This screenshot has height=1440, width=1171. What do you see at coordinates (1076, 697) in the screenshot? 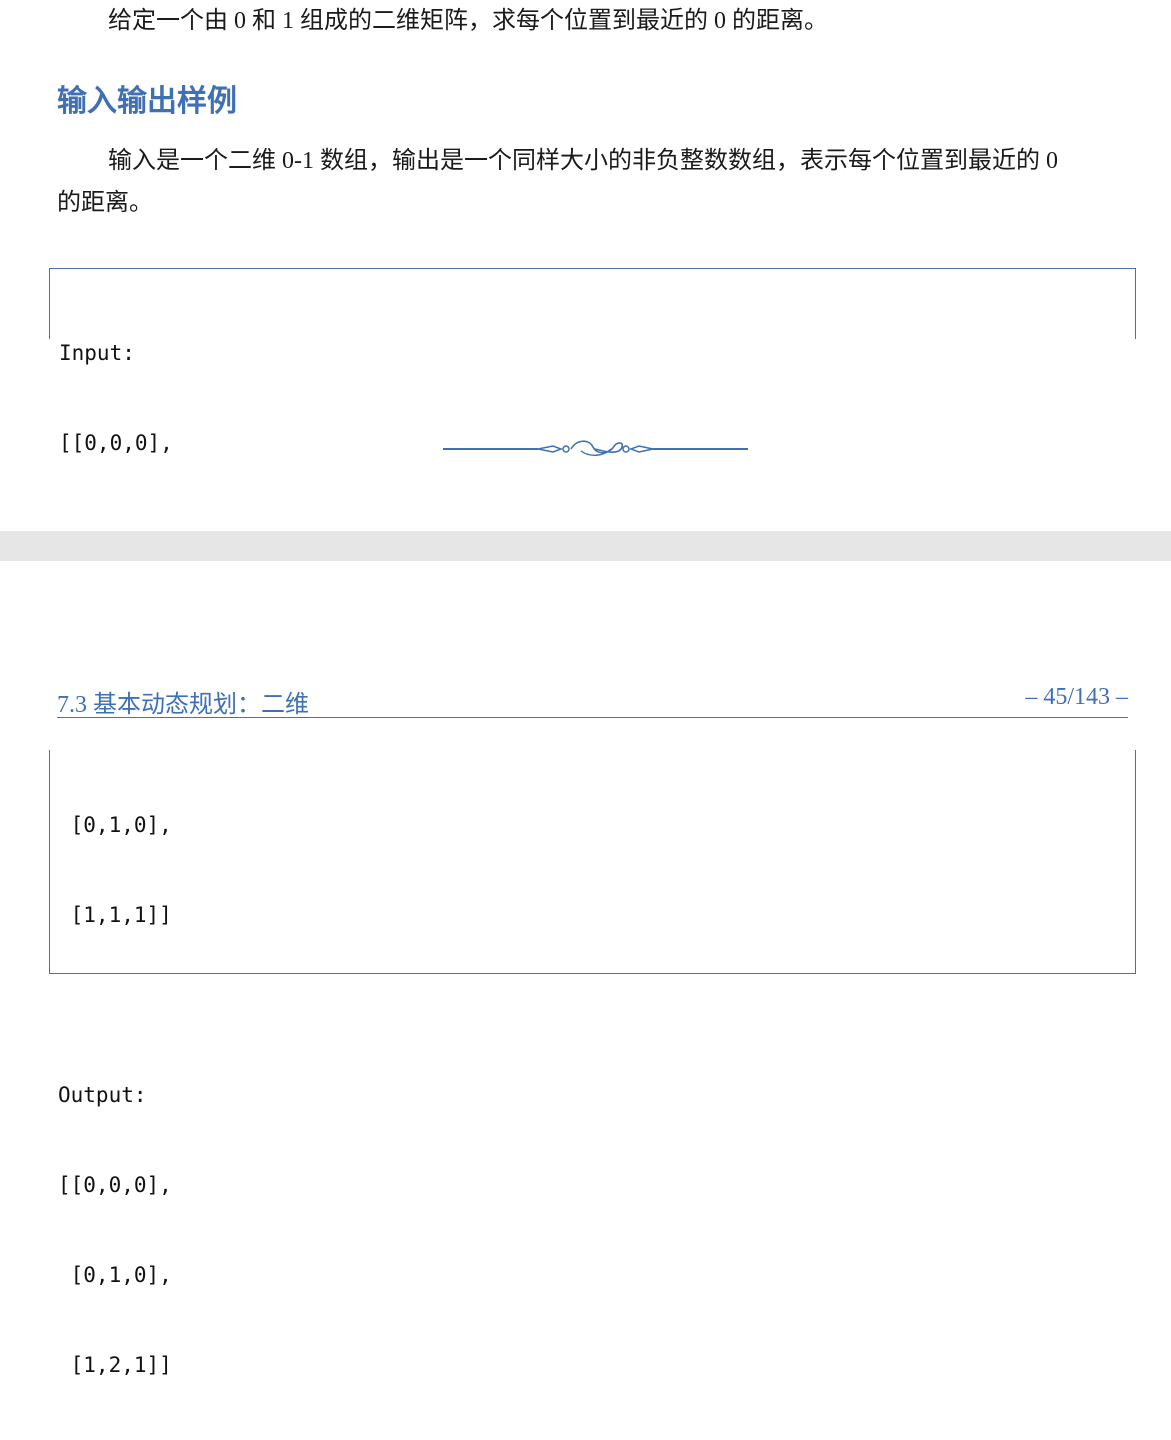
I see `page-number: – 45/143 –` at bounding box center [1076, 697].